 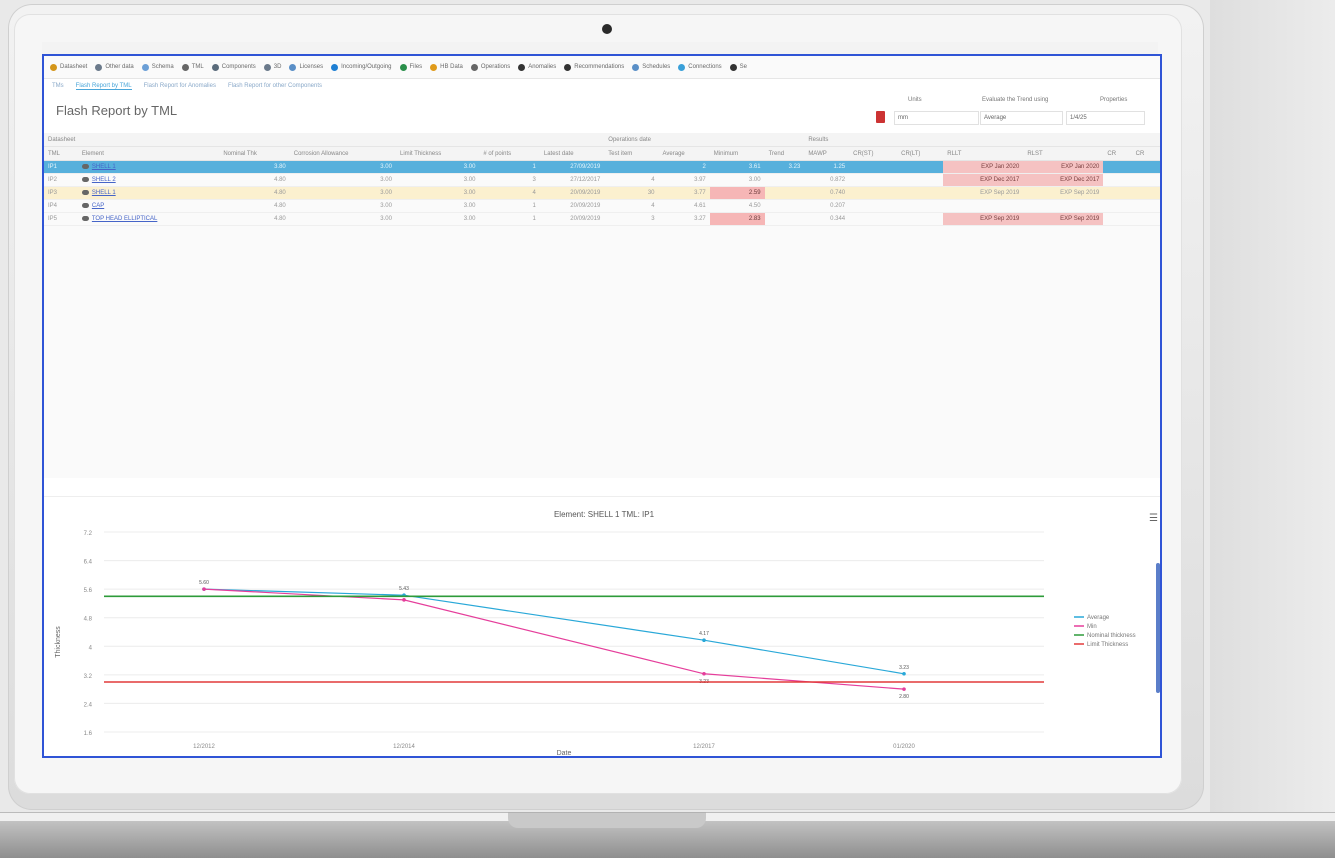 What do you see at coordinates (342, 153) in the screenshot?
I see `column-header: Corrosion Allowance` at bounding box center [342, 153].